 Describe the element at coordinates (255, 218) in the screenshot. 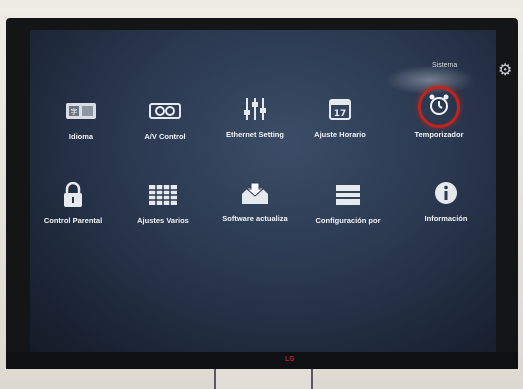

I see `menu-item-label: Software actualiza` at that location.